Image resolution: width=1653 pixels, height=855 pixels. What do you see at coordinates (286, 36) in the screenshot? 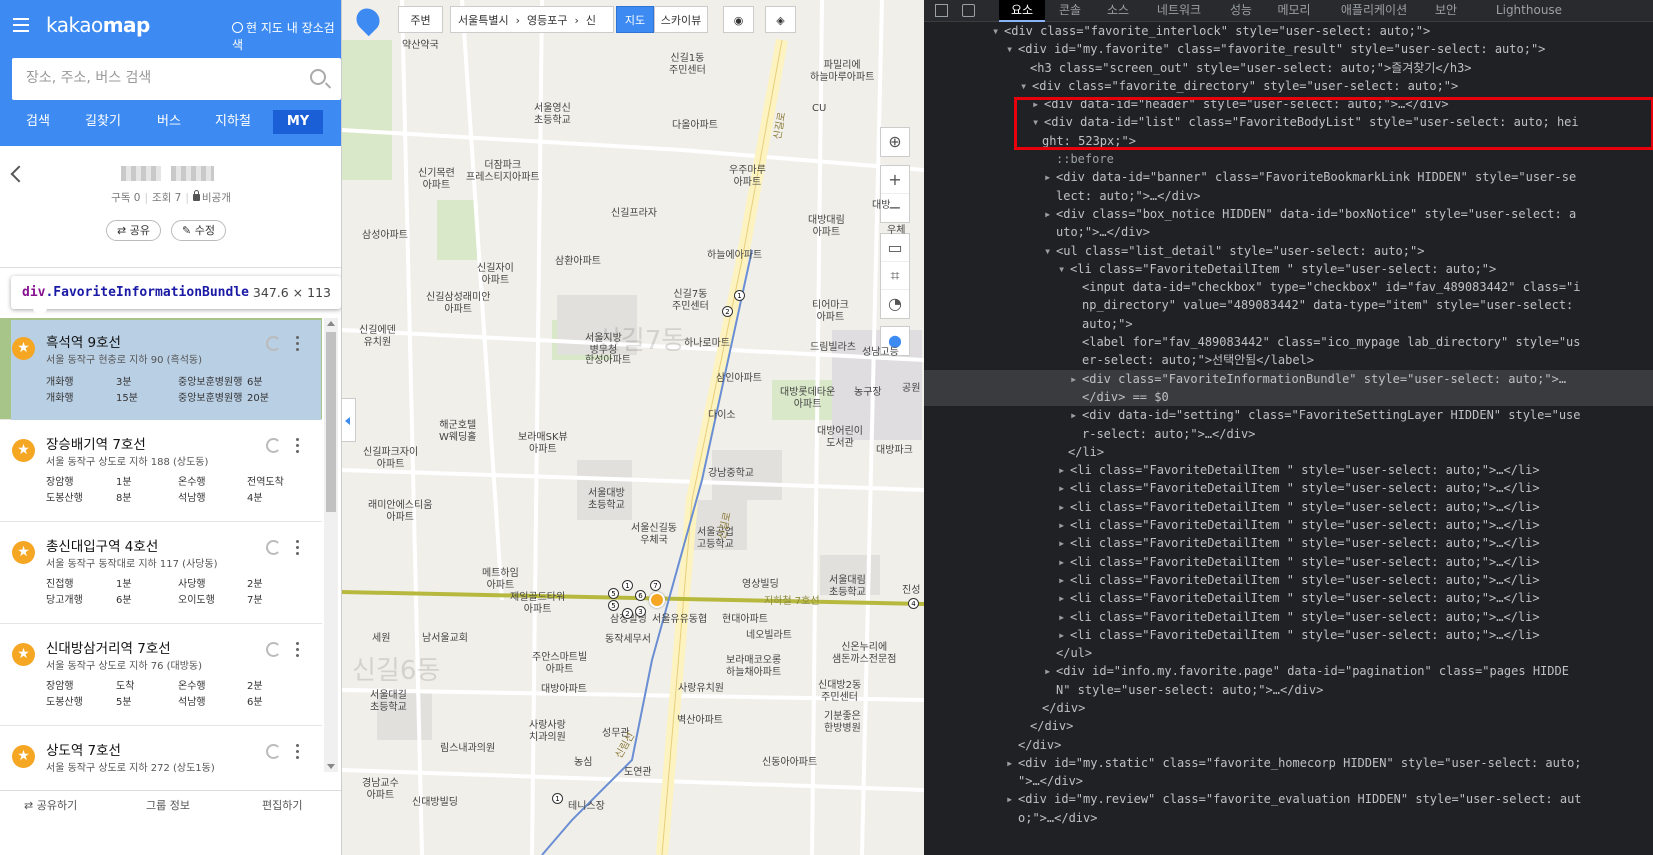
I see `map-scope-search-toggle: 현 지도 내 장소검색` at bounding box center [286, 36].